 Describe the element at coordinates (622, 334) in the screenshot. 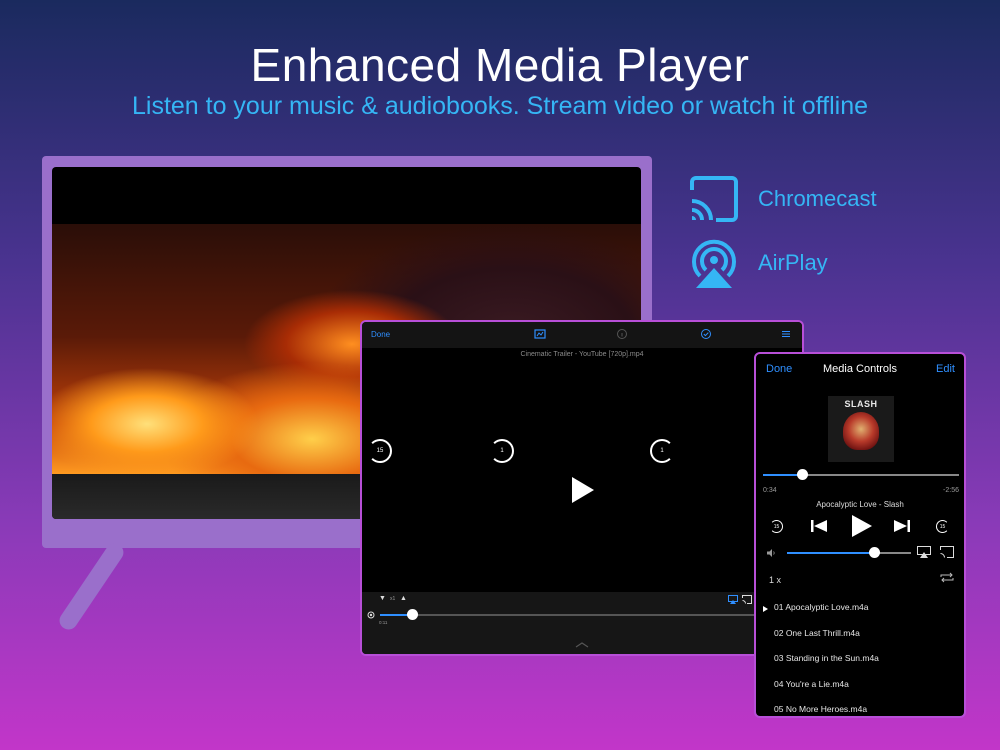

I see `info-icon` at that location.